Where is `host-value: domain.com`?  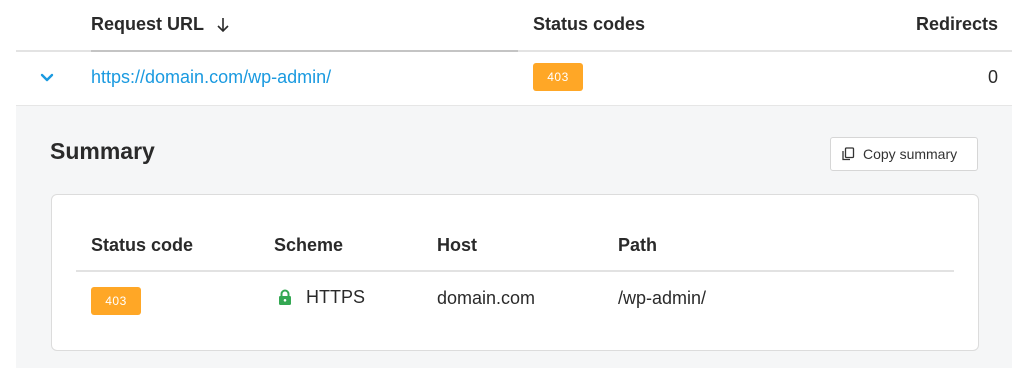 host-value: domain.com is located at coordinates (486, 298).